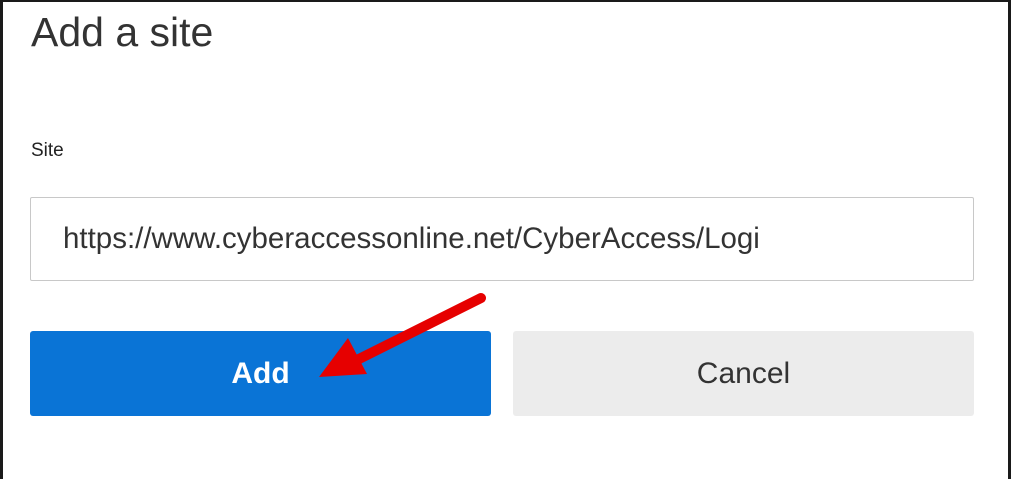 The width and height of the screenshot is (1011, 481). I want to click on add-button: Add, so click(260, 373).